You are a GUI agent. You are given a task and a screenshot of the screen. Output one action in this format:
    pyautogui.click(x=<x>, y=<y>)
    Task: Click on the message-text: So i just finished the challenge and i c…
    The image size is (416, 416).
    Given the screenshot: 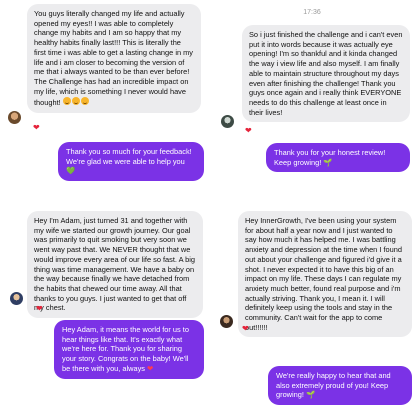 What is the action you would take?
    pyautogui.click(x=326, y=73)
    